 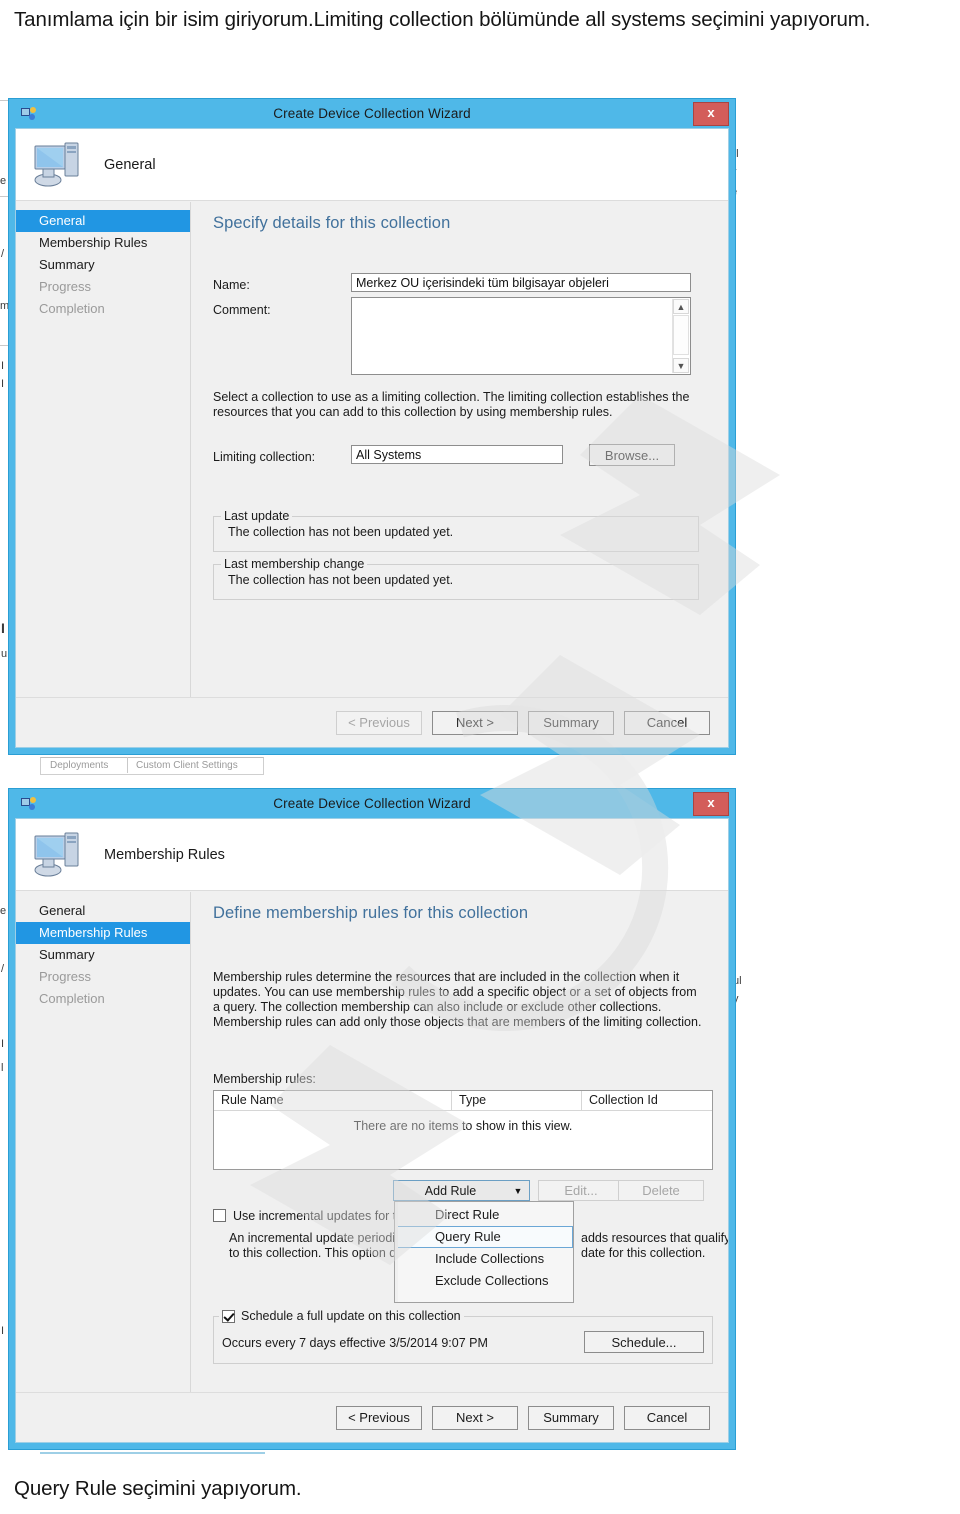 I want to click on menu-item-query-rule: Query Rule, so click(x=484, y=1237).